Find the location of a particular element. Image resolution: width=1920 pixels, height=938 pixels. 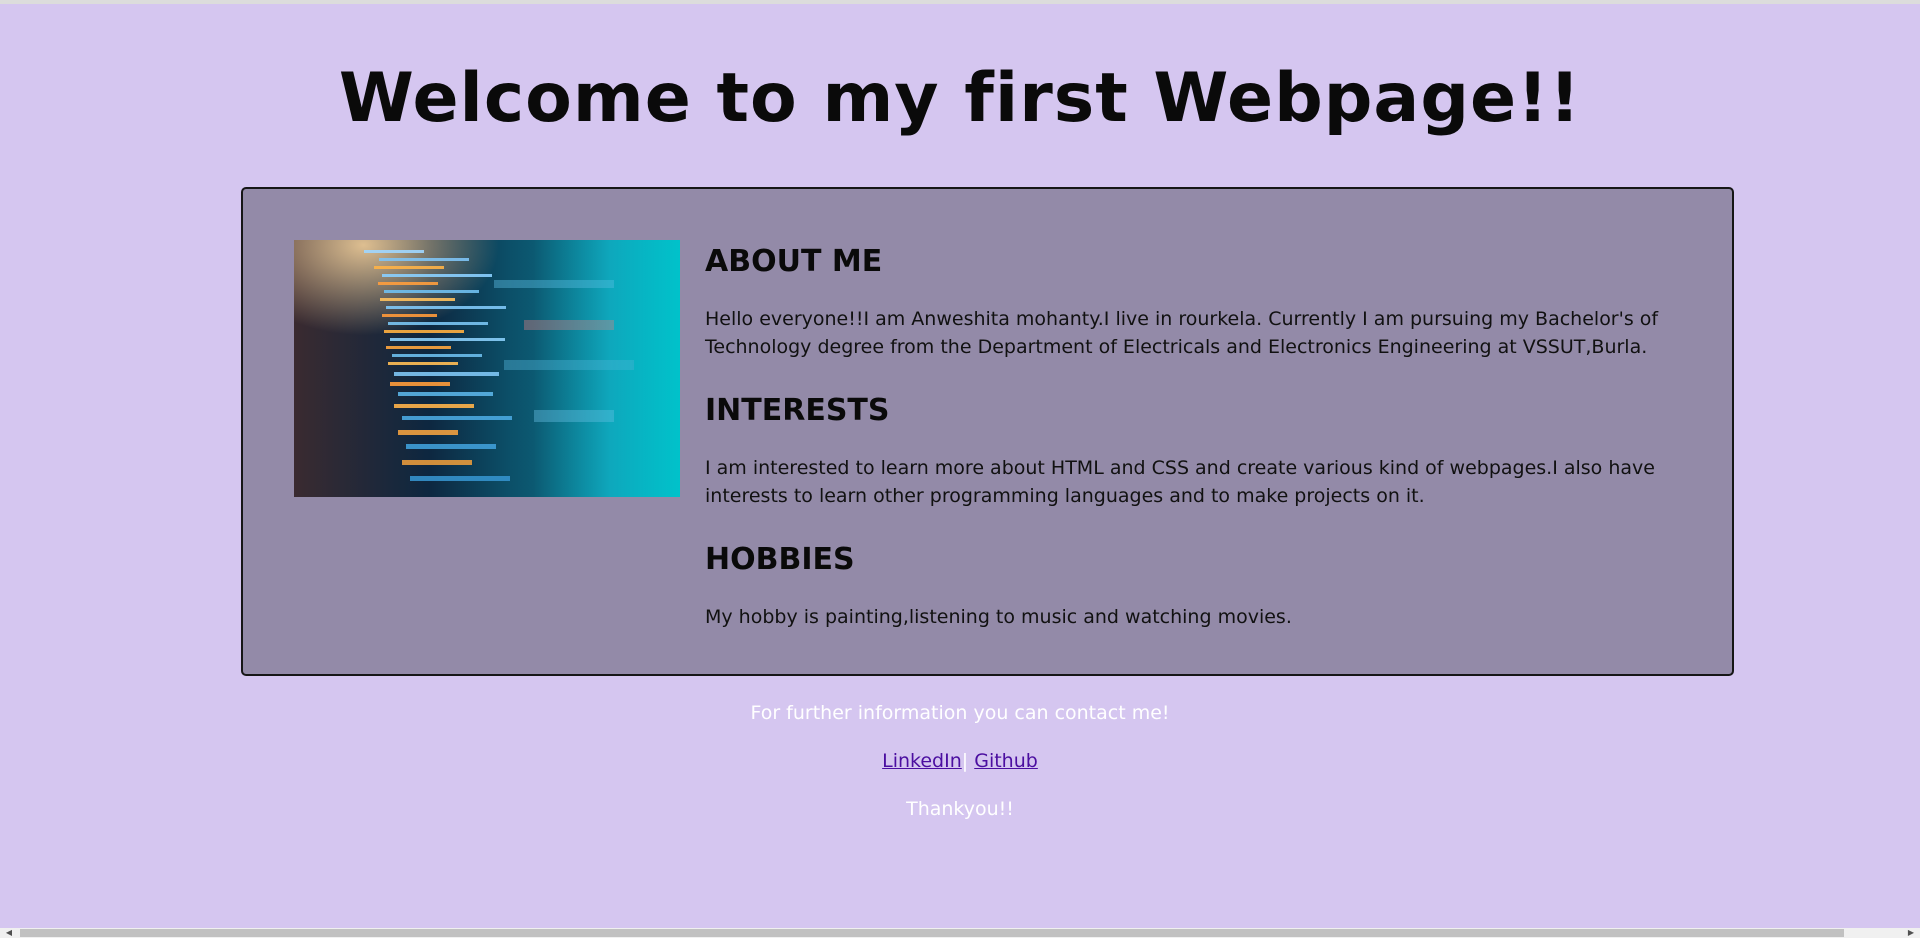

scrollbar-thumb is located at coordinates (932, 933).